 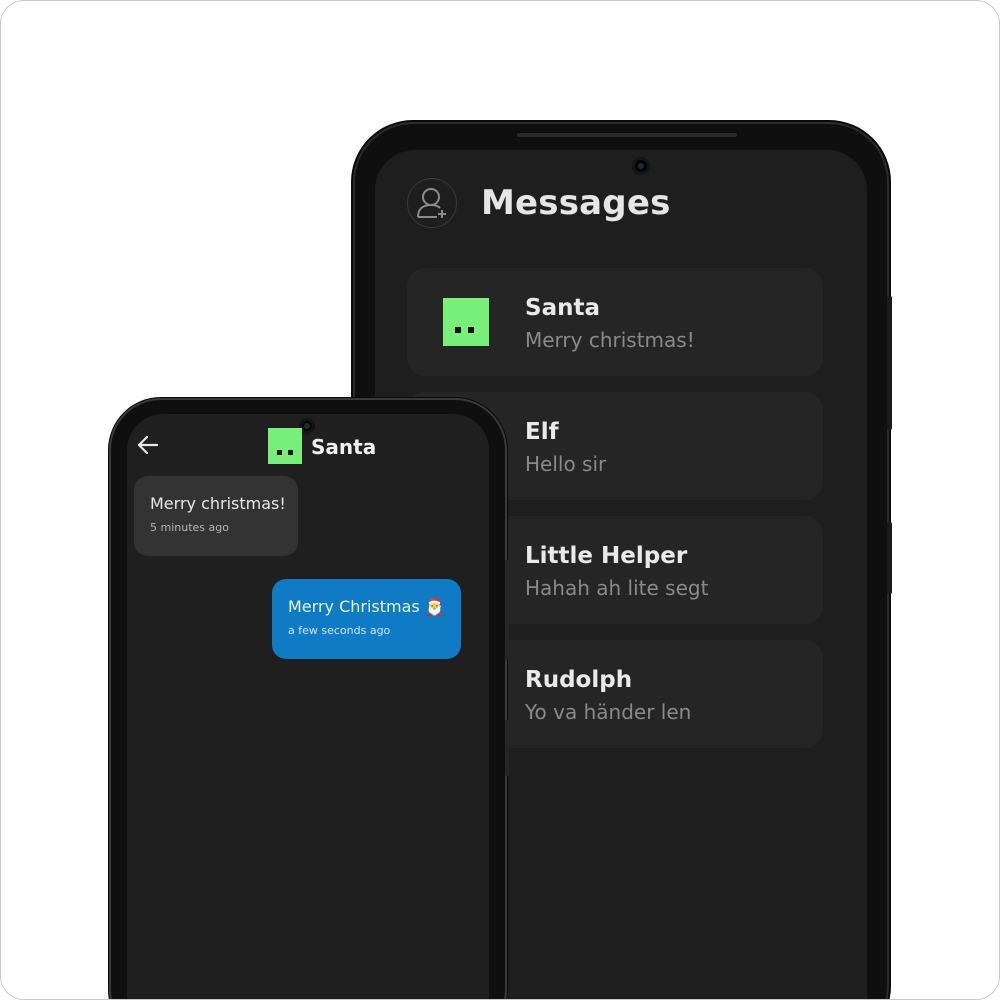 What do you see at coordinates (366, 619) in the screenshot?
I see `message-bubble-outgoing: Merry Christmas 🎅 a few seconds ago` at bounding box center [366, 619].